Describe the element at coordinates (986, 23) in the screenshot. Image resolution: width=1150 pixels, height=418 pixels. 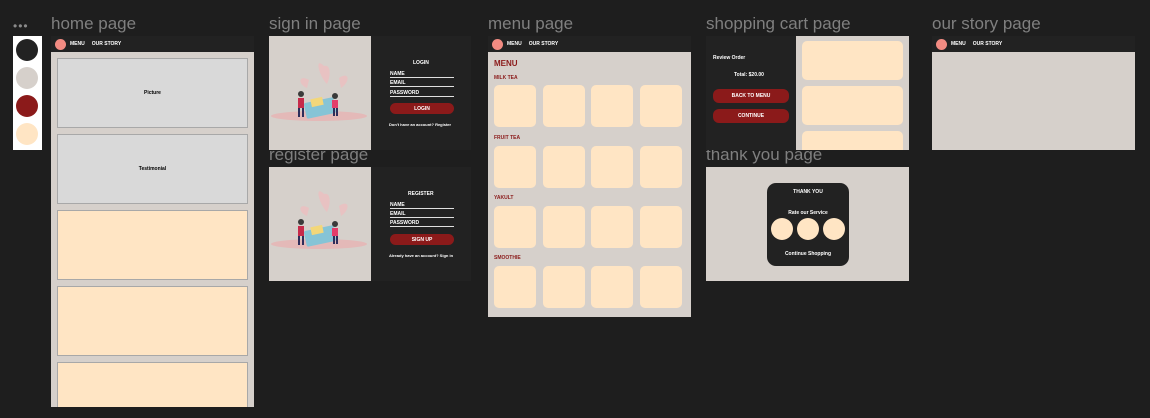
I see `frame-label-our-story: our story page` at that location.